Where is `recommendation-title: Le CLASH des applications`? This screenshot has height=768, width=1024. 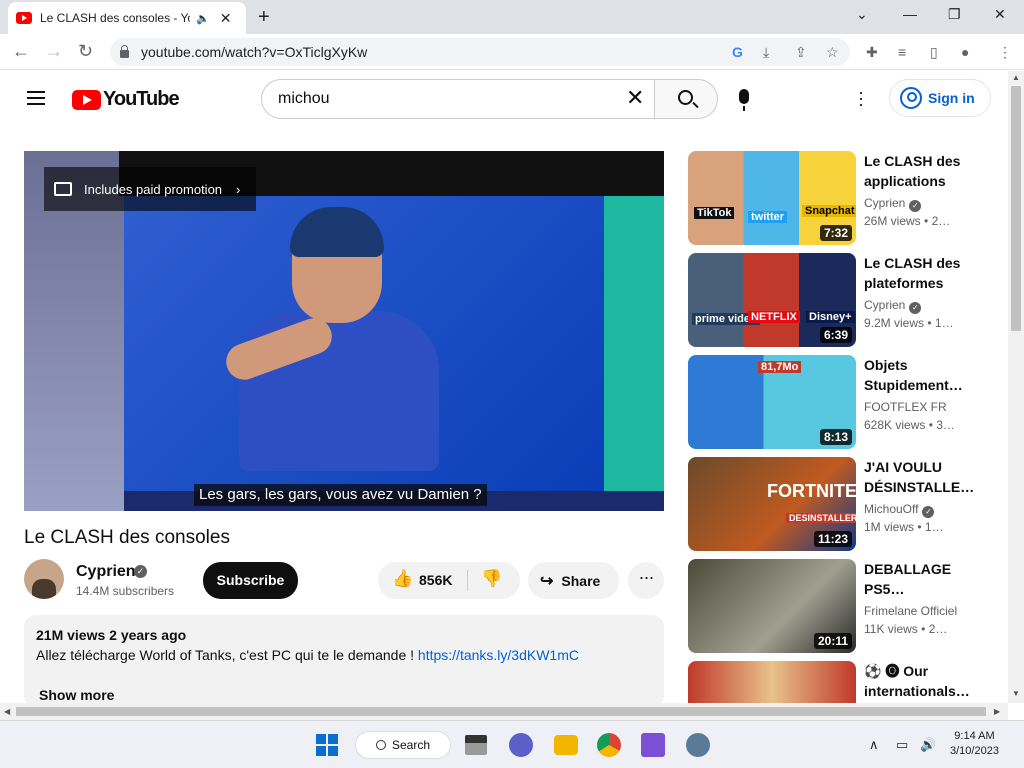 recommendation-title: Le CLASH des applications is located at coordinates (926, 171).